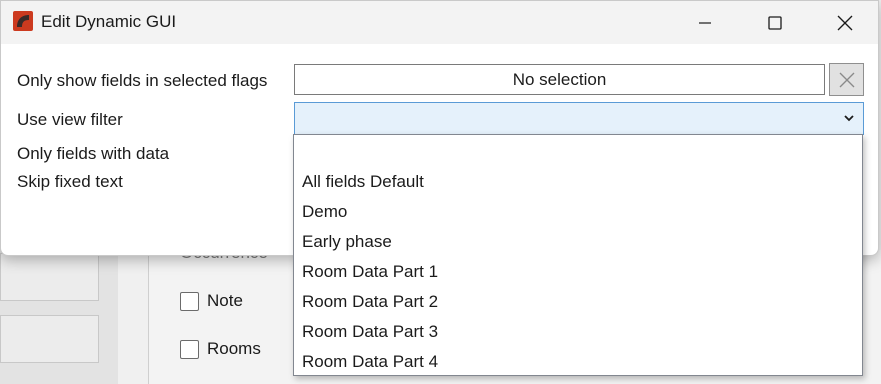  I want to click on dropdown-option: Demo, so click(578, 212).